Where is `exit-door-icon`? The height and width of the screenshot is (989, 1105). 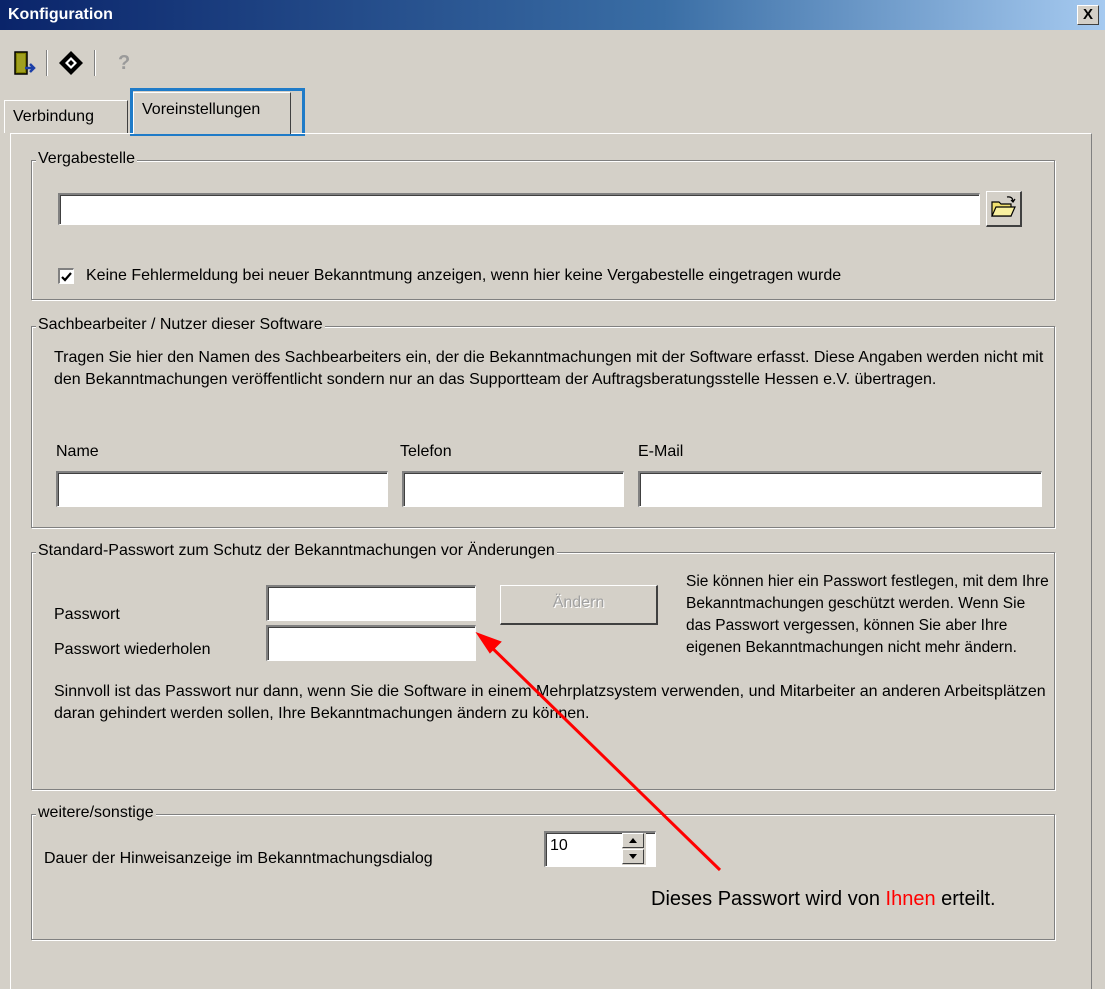
exit-door-icon is located at coordinates (23, 63).